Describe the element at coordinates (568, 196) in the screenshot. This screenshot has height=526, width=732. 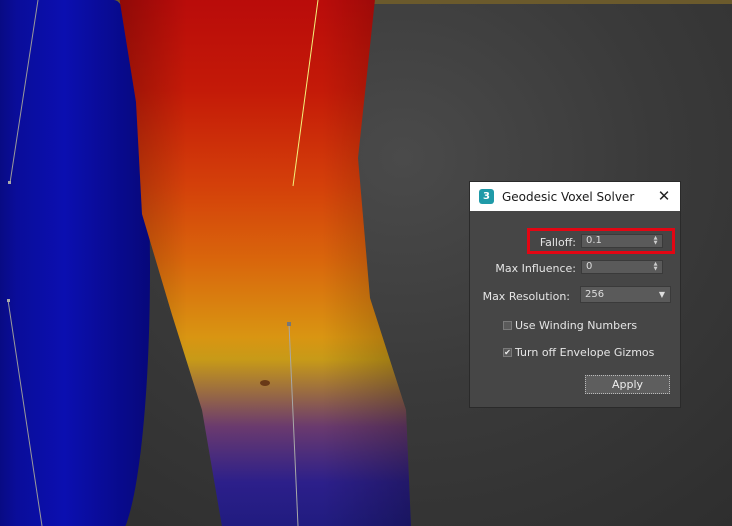
I see `dialog-title: Geodesic Voxel Solver` at that location.